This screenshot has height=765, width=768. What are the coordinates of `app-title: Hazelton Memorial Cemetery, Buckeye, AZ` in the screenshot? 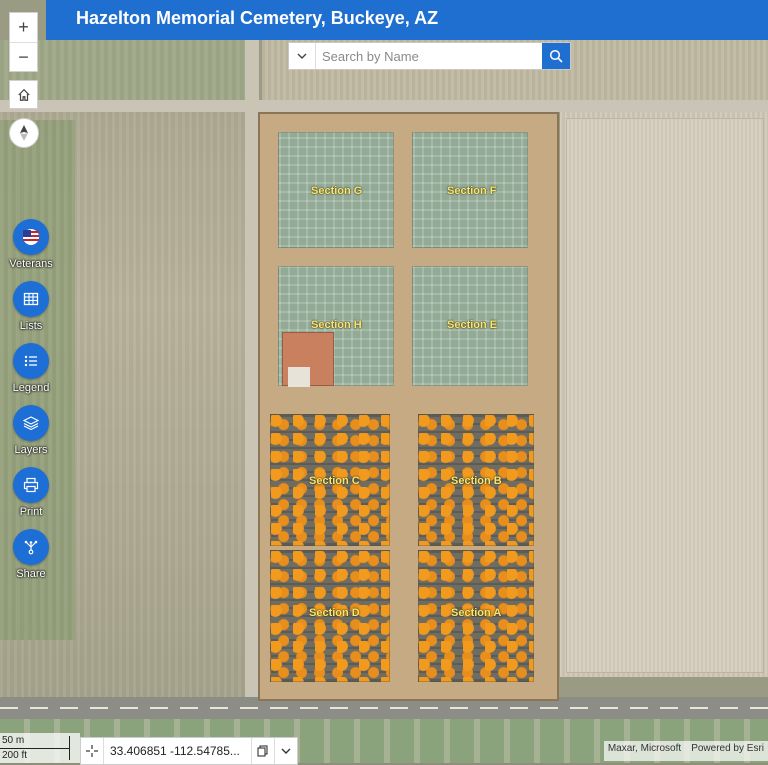 It's located at (257, 18).